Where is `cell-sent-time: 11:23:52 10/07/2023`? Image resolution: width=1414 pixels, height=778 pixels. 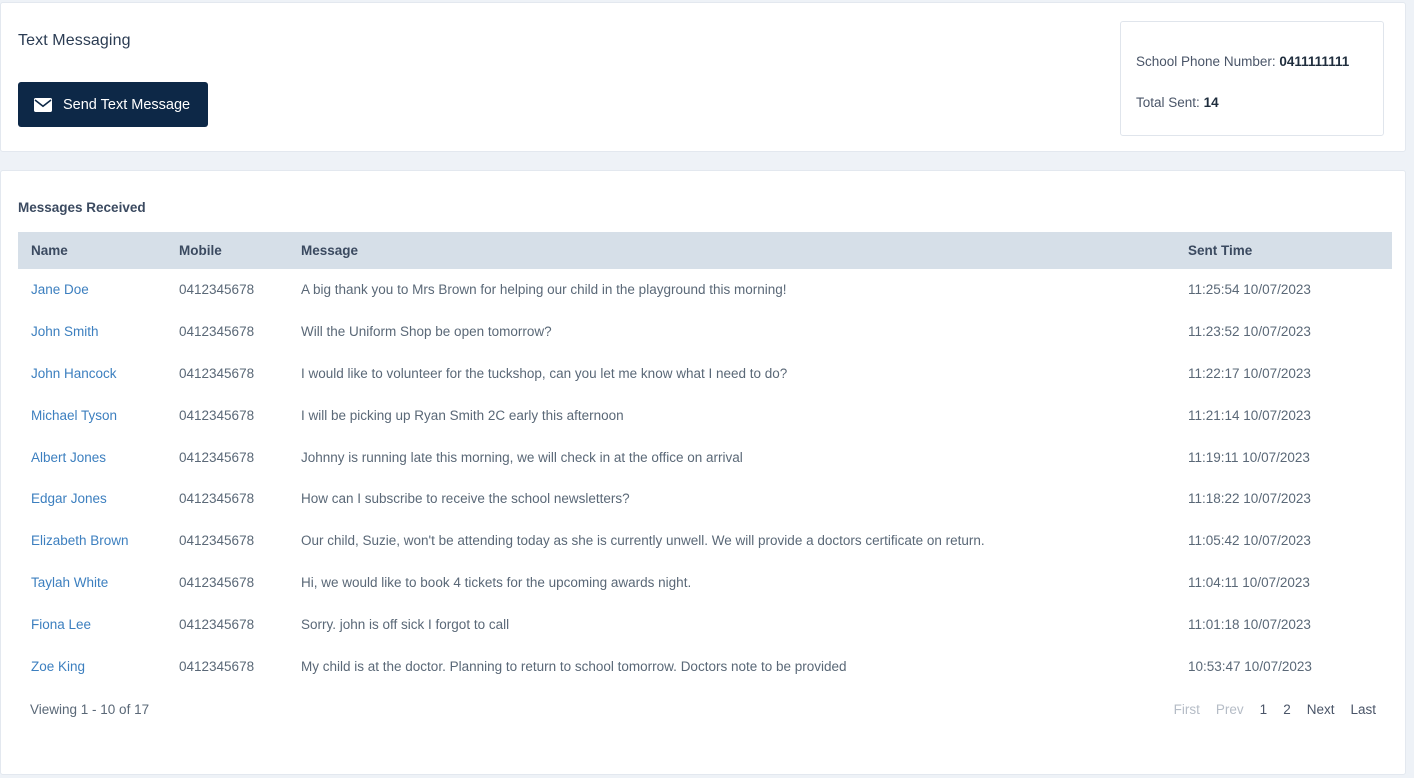 cell-sent-time: 11:23:52 10/07/2023 is located at coordinates (1249, 332).